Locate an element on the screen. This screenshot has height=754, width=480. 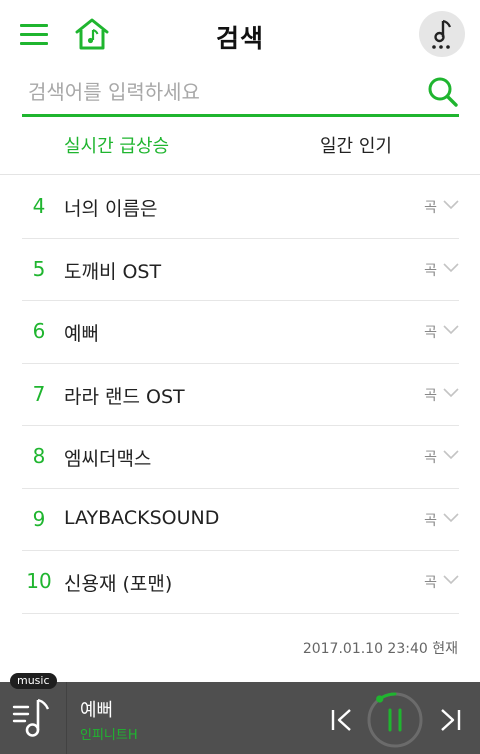
list-item: 4 너의 이름은 곡 is located at coordinates (240, 207).